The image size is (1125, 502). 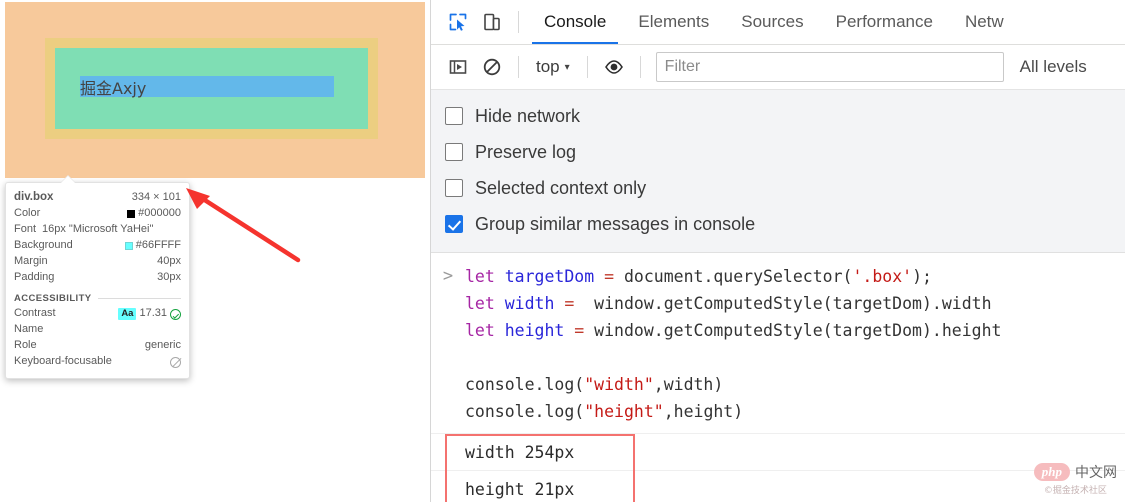 I want to click on chevron-down-icon: ▾, so click(x=567, y=67).